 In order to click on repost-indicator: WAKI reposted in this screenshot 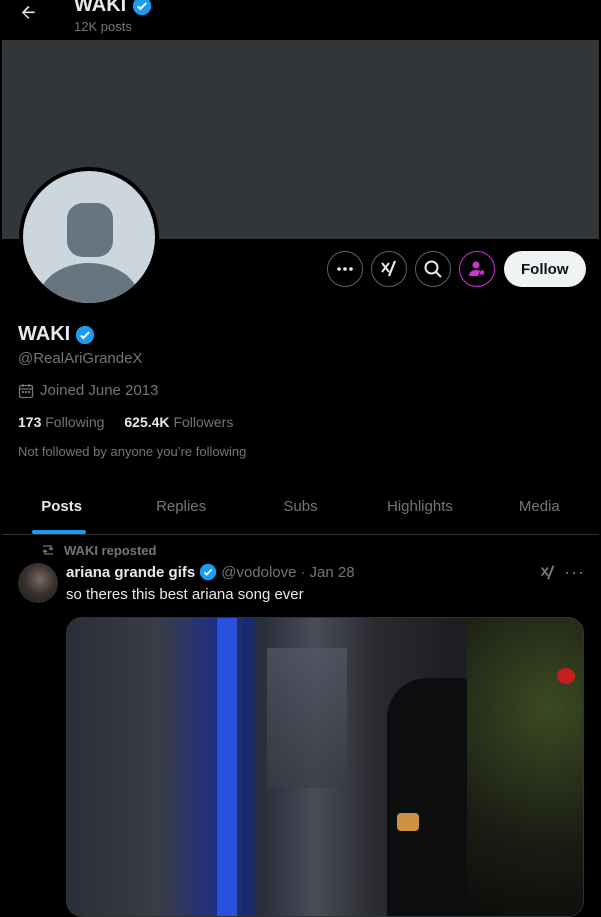, I will do `click(98, 550)`.